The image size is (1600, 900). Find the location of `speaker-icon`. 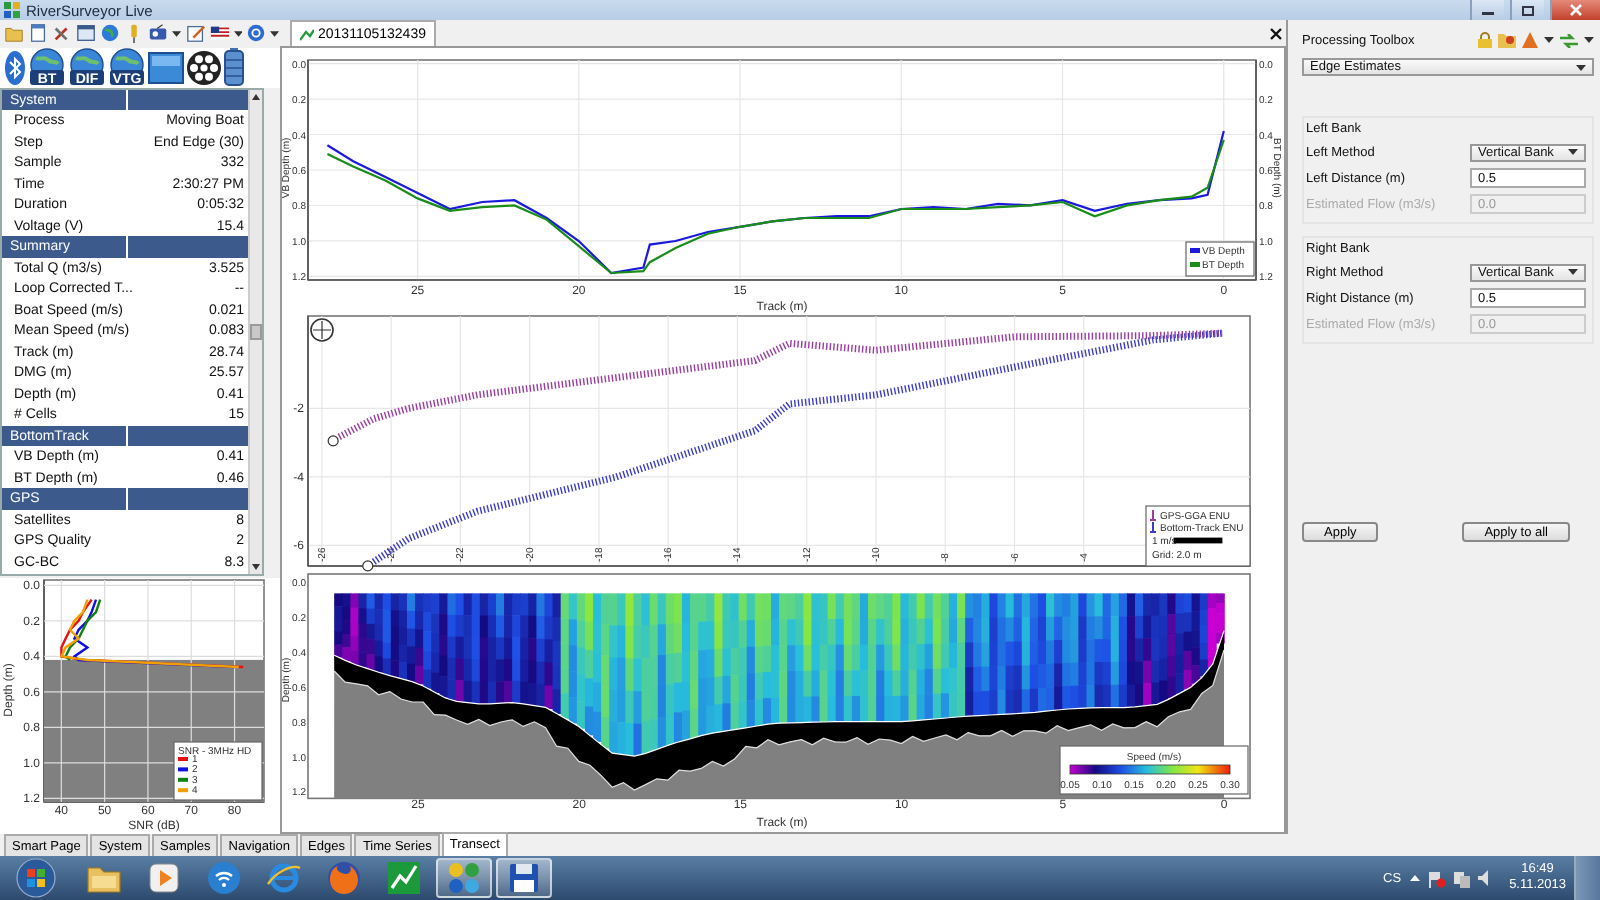

speaker-icon is located at coordinates (1483, 878).